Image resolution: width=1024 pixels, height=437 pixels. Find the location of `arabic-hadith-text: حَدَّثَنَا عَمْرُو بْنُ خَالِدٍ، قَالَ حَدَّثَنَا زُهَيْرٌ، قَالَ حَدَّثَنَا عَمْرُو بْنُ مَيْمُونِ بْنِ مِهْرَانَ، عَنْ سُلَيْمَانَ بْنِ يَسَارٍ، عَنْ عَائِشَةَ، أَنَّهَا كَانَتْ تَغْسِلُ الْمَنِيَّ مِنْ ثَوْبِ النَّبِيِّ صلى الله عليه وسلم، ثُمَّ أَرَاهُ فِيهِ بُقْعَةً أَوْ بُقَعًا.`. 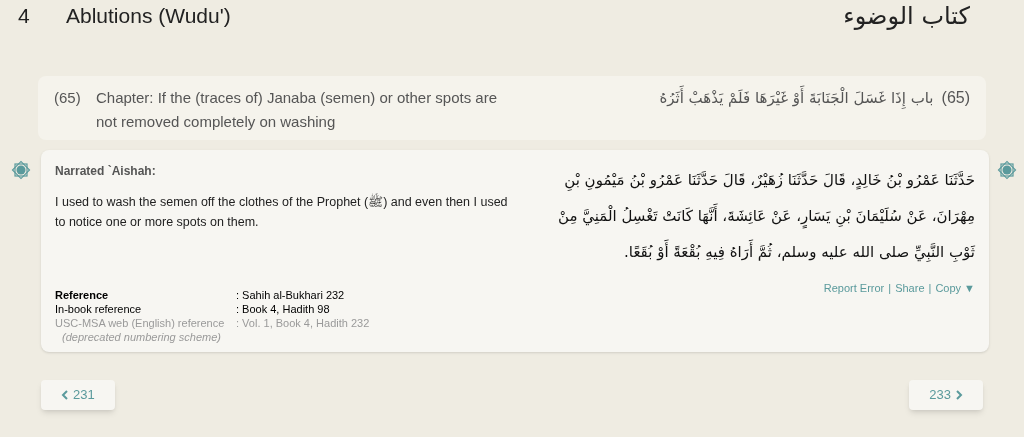

arabic-hadith-text: حَدَّثَنَا عَمْرُو بْنُ خَالِدٍ، قَالَ حَدَّثَنَا زُهَيْرٌ، قَالَ حَدَّثَنَا عَمْرُو بْنُ مَيْمُونِ بْنِ مِهْرَانَ، عَنْ سُلَيْمَانَ بْنِ يَسَارٍ، عَنْ عَائِشَةَ، أَنَّهَا كَانَتْ تَغْسِلُ الْمَنِيَّ مِنْ ثَوْبِ النَّبِيِّ صلى الله عليه وسلم، ثُمَّ أَرَاهُ فِيهِ بُقْعَةً أَوْ بُقَعًا. is located at coordinates (766, 217).